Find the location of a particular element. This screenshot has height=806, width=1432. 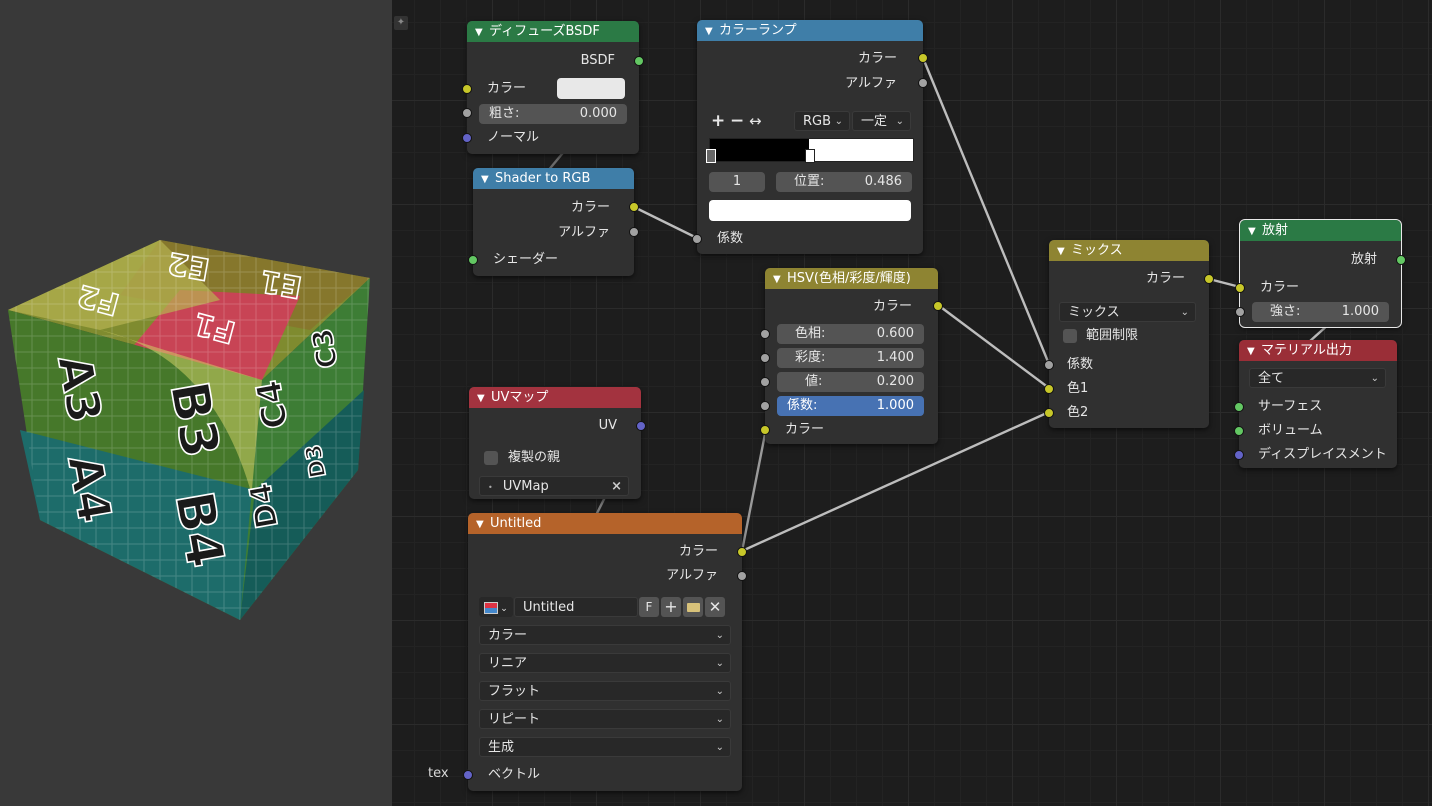

color-mode-select: RGB ⌄ is located at coordinates (822, 121).